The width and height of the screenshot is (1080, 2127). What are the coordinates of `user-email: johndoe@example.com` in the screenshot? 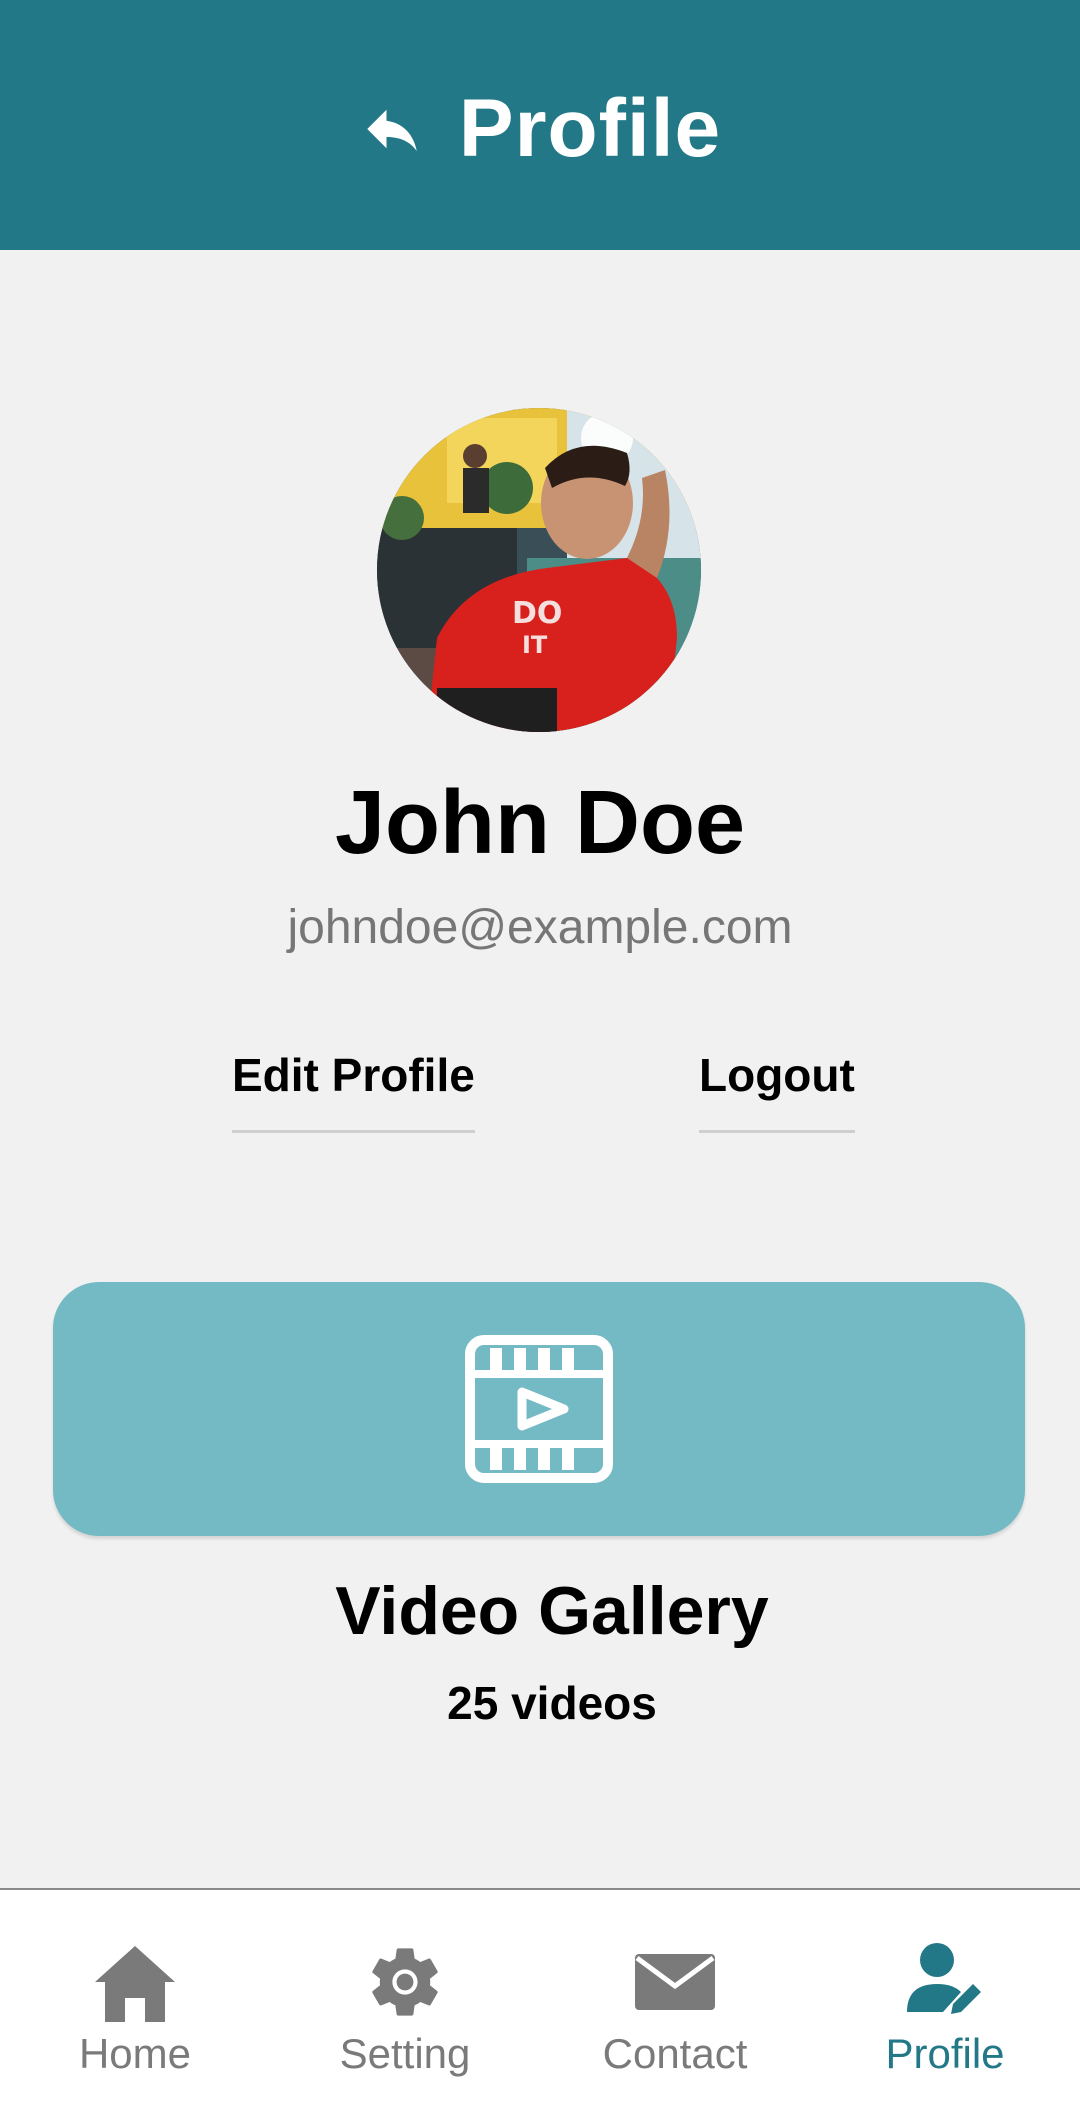 It's located at (540, 927).